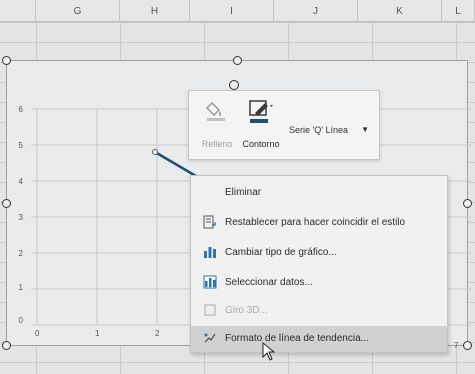  What do you see at coordinates (318, 130) in the screenshot?
I see `series-select-value: Serie 'Q' Línea` at bounding box center [318, 130].